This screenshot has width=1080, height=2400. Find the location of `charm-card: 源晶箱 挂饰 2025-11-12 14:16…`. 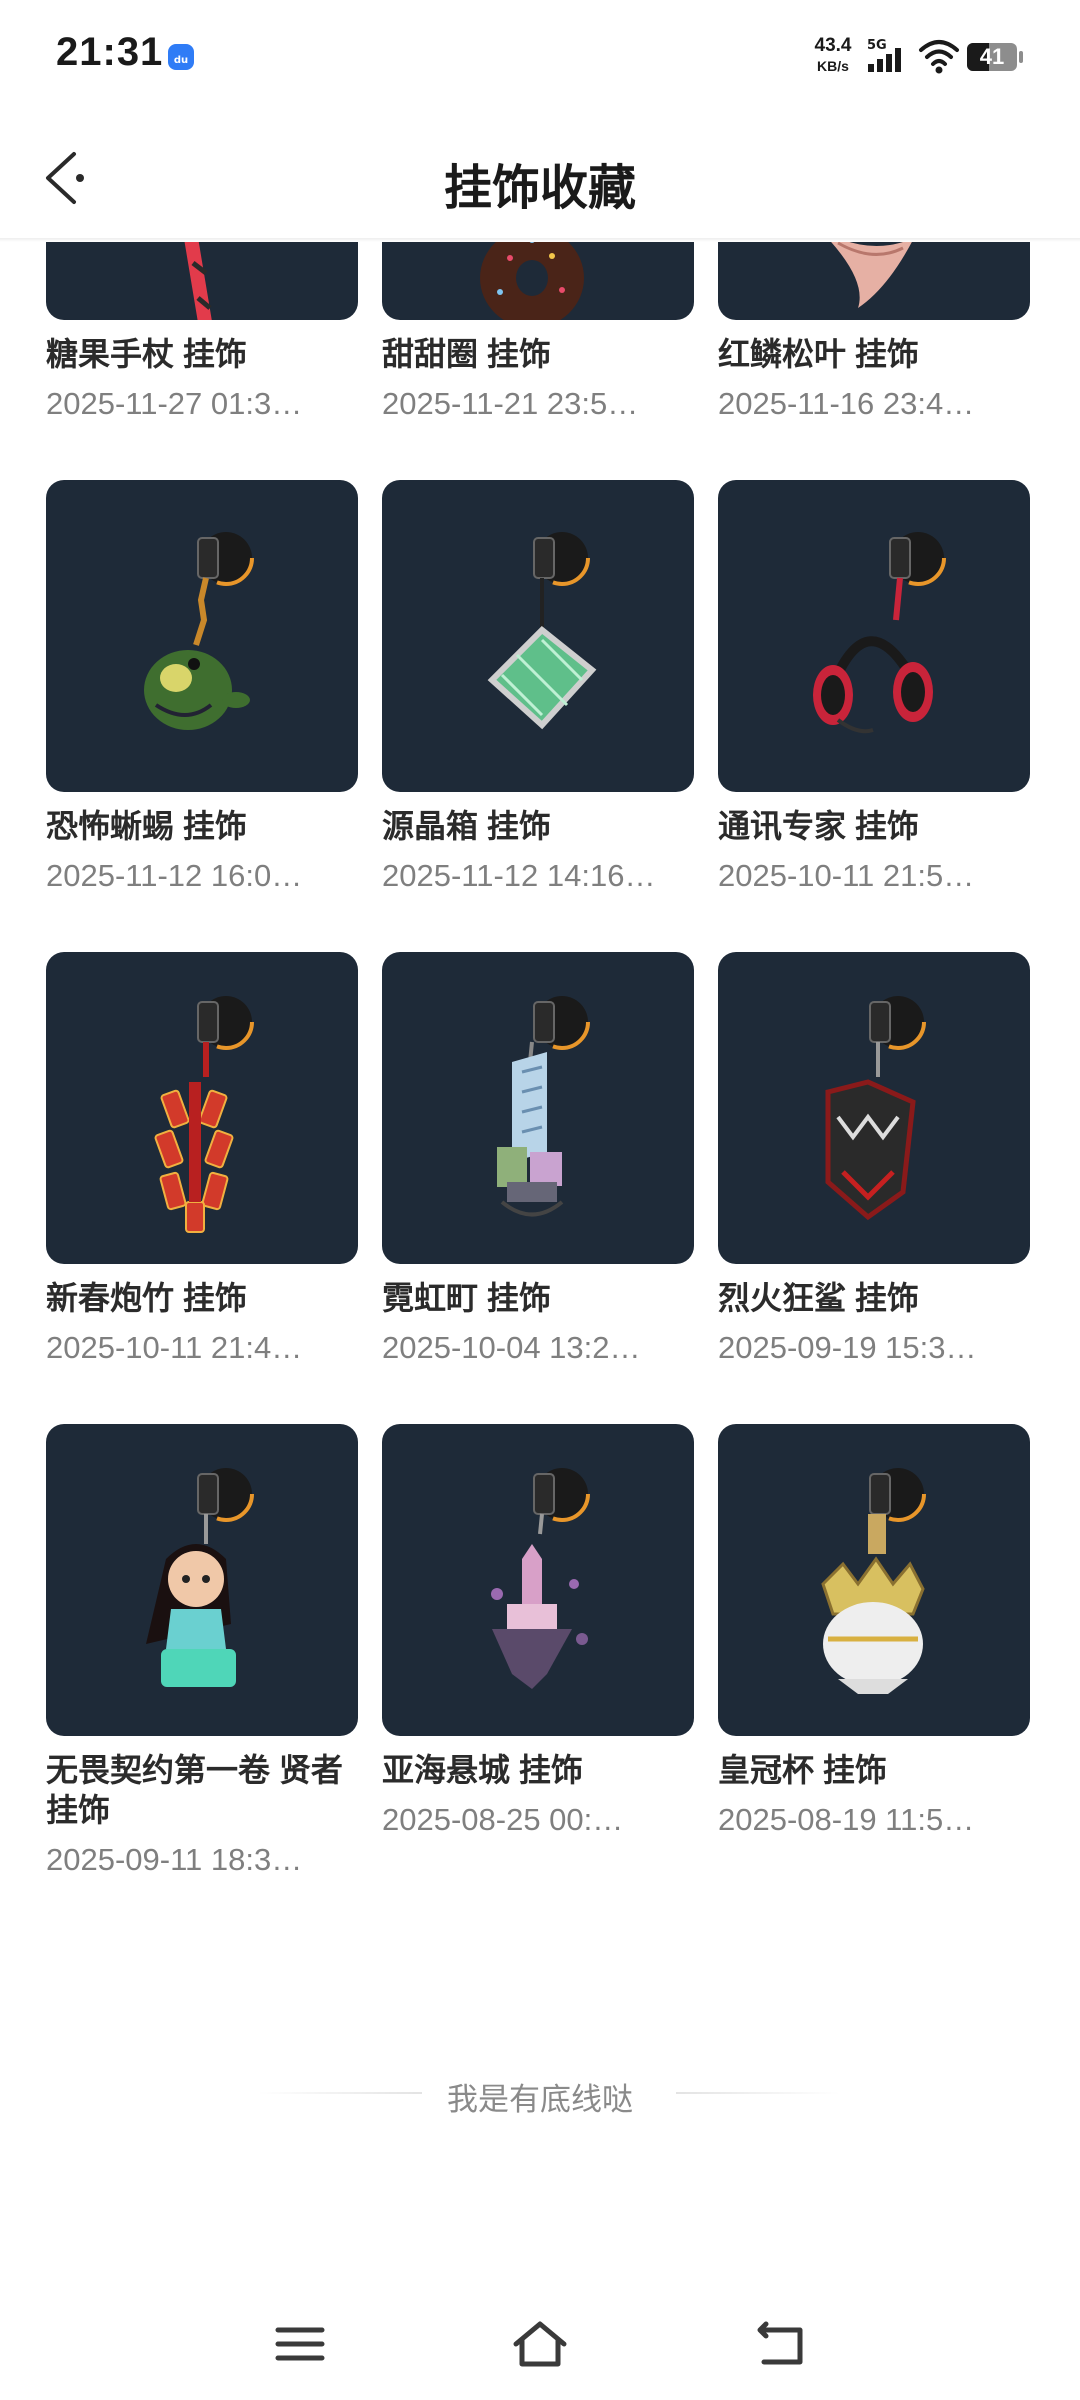

charm-card: 源晶箱 挂饰 2025-11-12 14:16… is located at coordinates (538, 687).